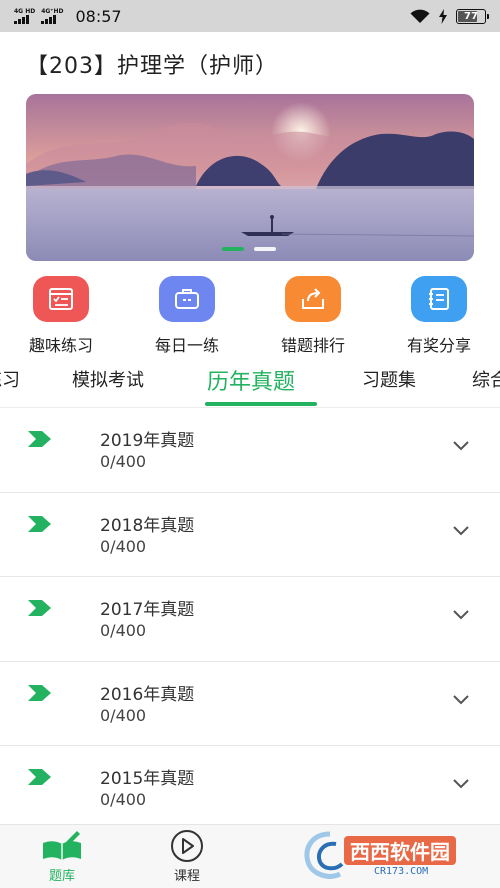 The image size is (500, 888). Describe the element at coordinates (186, 876) in the screenshot. I see `nav-label: 课程` at that location.